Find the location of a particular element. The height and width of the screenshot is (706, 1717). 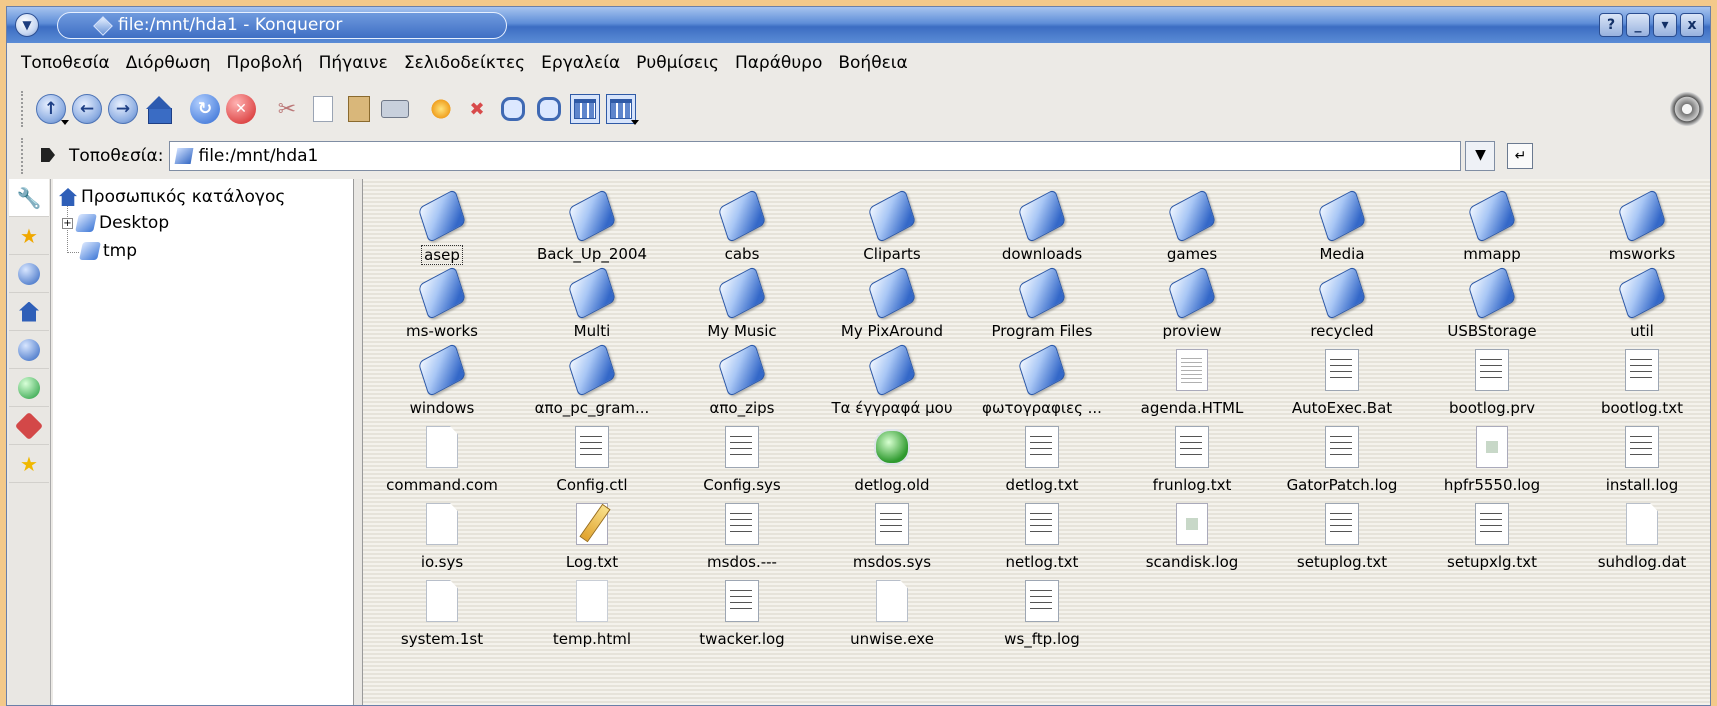

paste-icon is located at coordinates (359, 109).